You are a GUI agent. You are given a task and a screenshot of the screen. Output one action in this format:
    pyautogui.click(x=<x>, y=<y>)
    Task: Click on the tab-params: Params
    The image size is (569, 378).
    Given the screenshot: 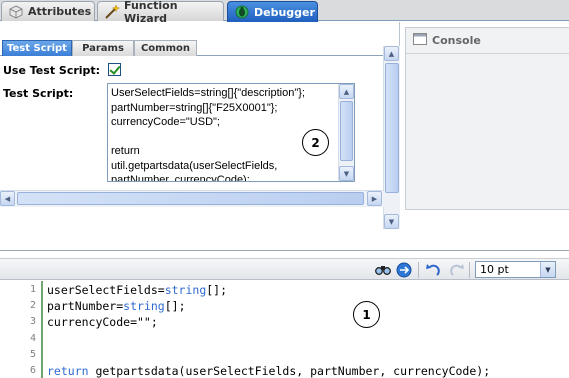 What is the action you would take?
    pyautogui.click(x=103, y=48)
    